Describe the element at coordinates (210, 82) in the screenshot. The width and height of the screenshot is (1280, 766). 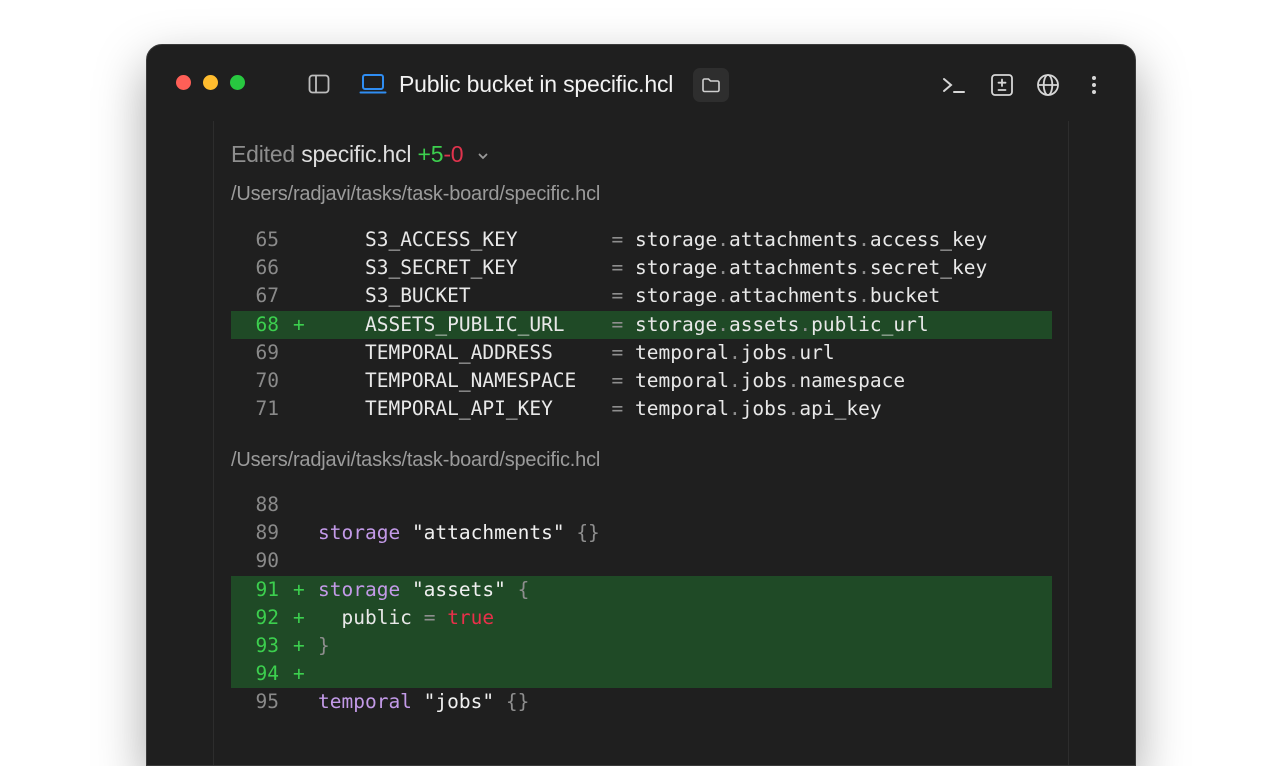
I see `minimize-window-button` at that location.